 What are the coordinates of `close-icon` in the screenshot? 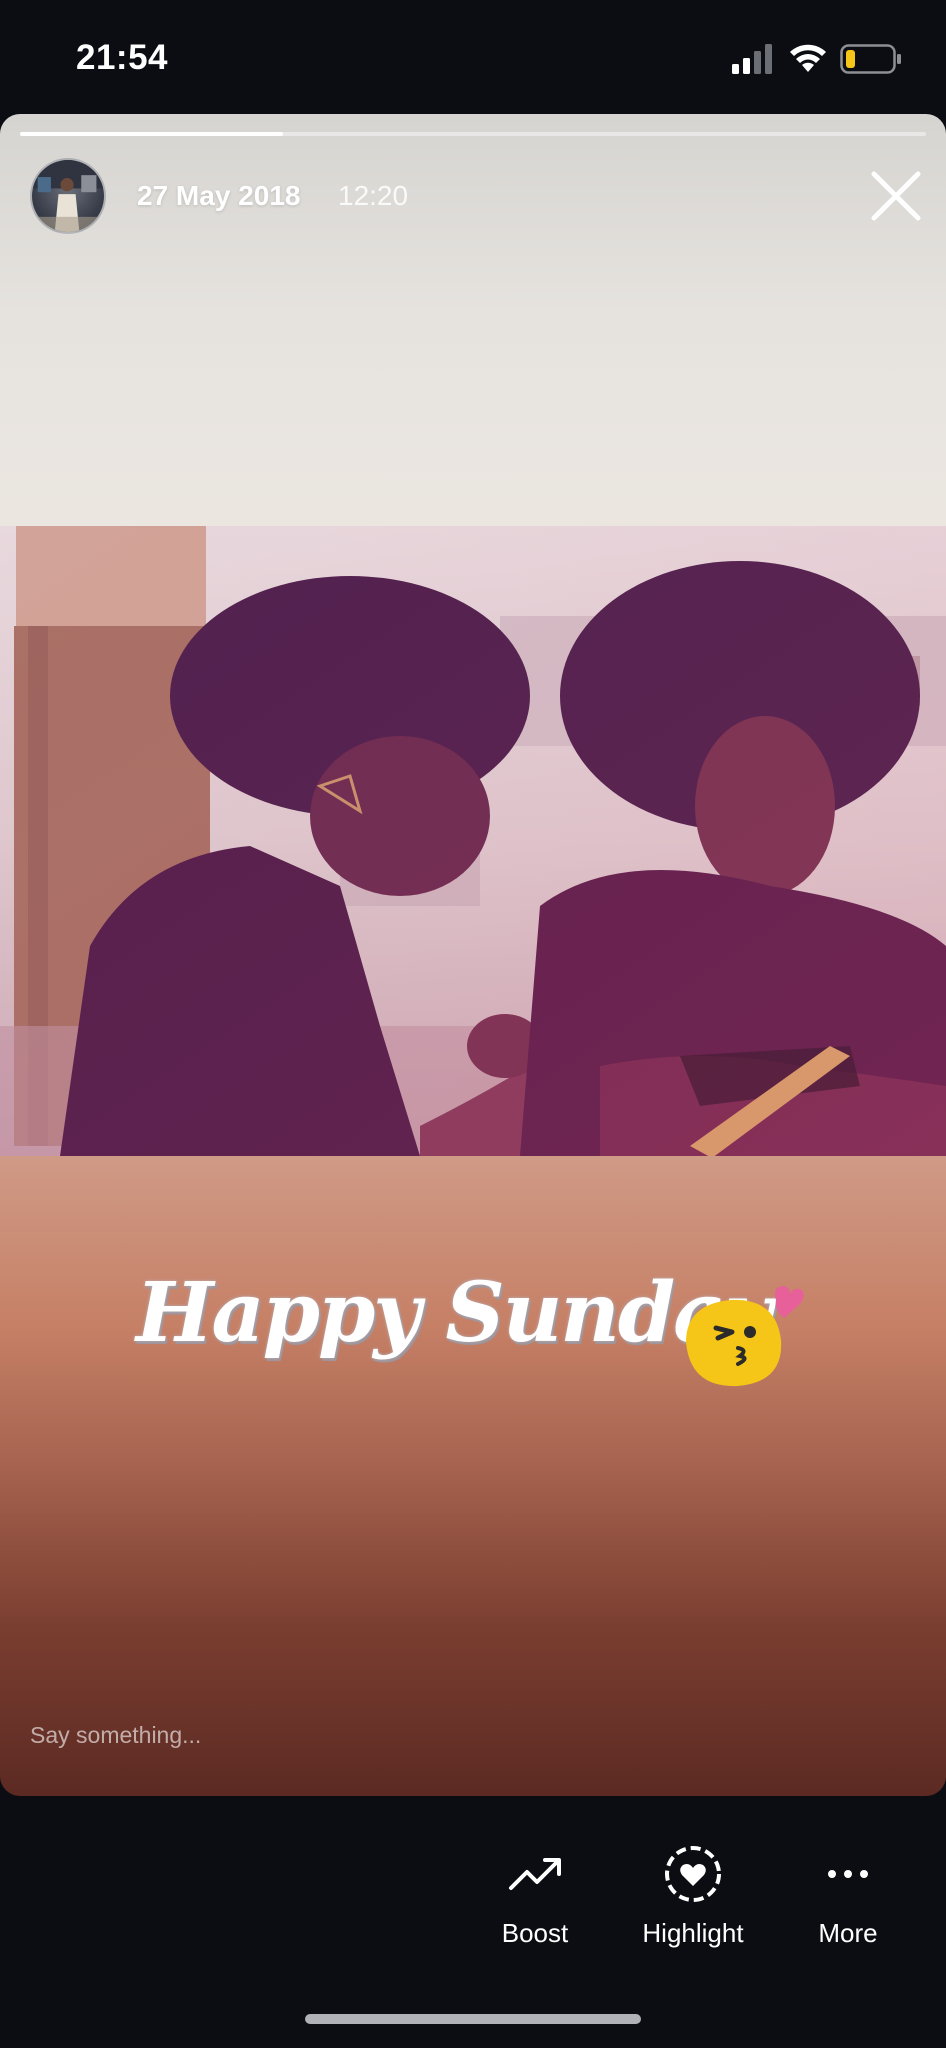 It's located at (896, 196).